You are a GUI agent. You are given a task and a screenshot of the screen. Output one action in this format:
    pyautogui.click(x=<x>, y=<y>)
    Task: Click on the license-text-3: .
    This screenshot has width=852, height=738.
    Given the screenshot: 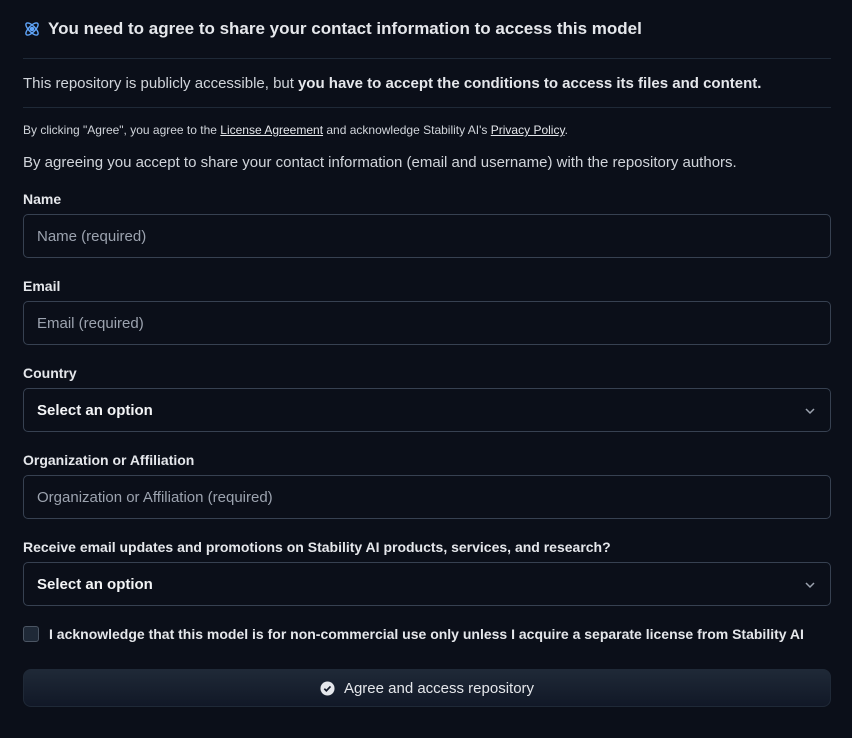 What is the action you would take?
    pyautogui.click(x=566, y=130)
    